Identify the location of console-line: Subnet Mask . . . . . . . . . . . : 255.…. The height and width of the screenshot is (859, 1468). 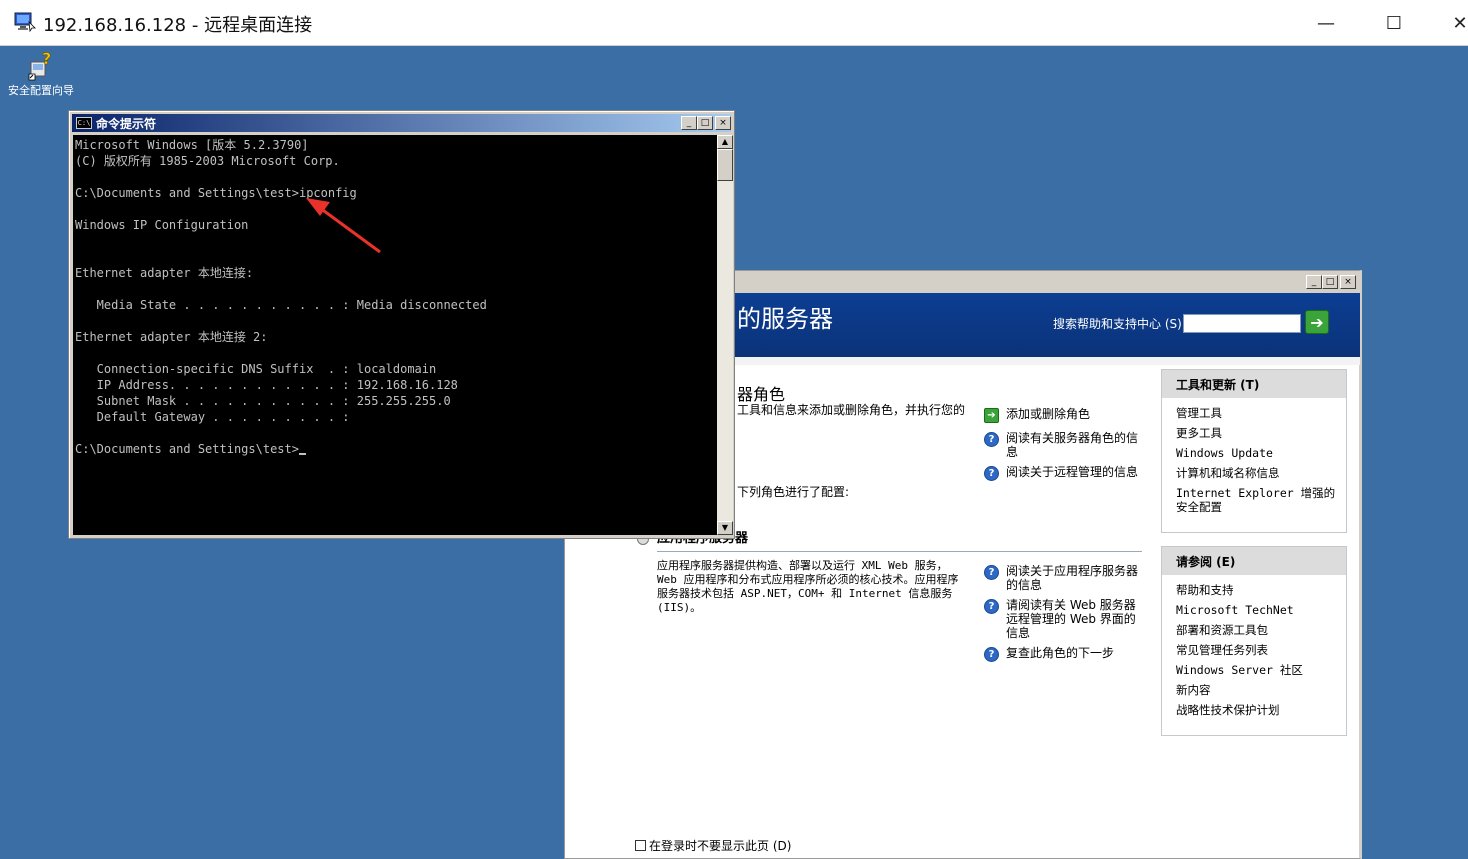
(263, 401).